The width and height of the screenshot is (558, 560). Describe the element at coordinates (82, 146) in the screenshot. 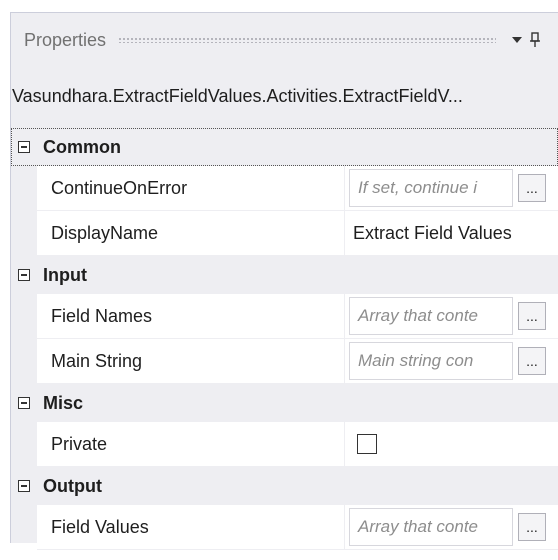

I see `category-label: Common` at that location.